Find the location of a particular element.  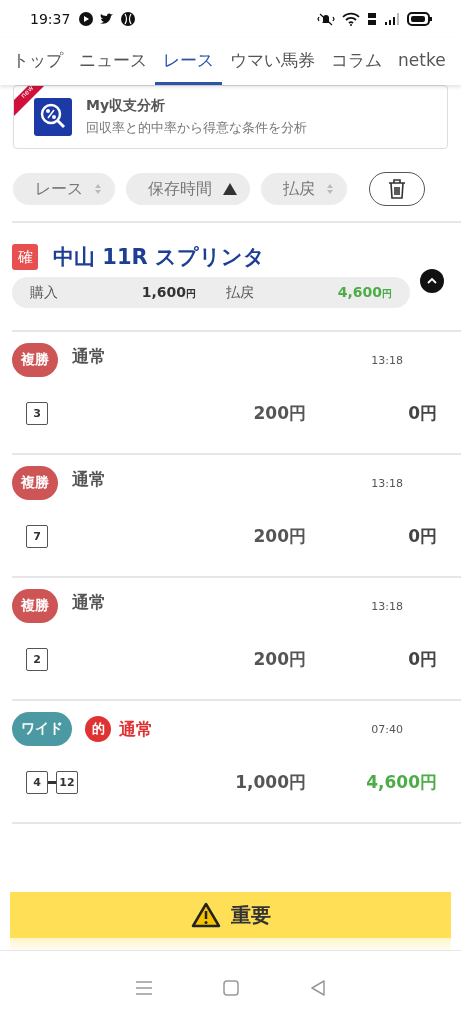

warning-icon is located at coordinates (205, 915).